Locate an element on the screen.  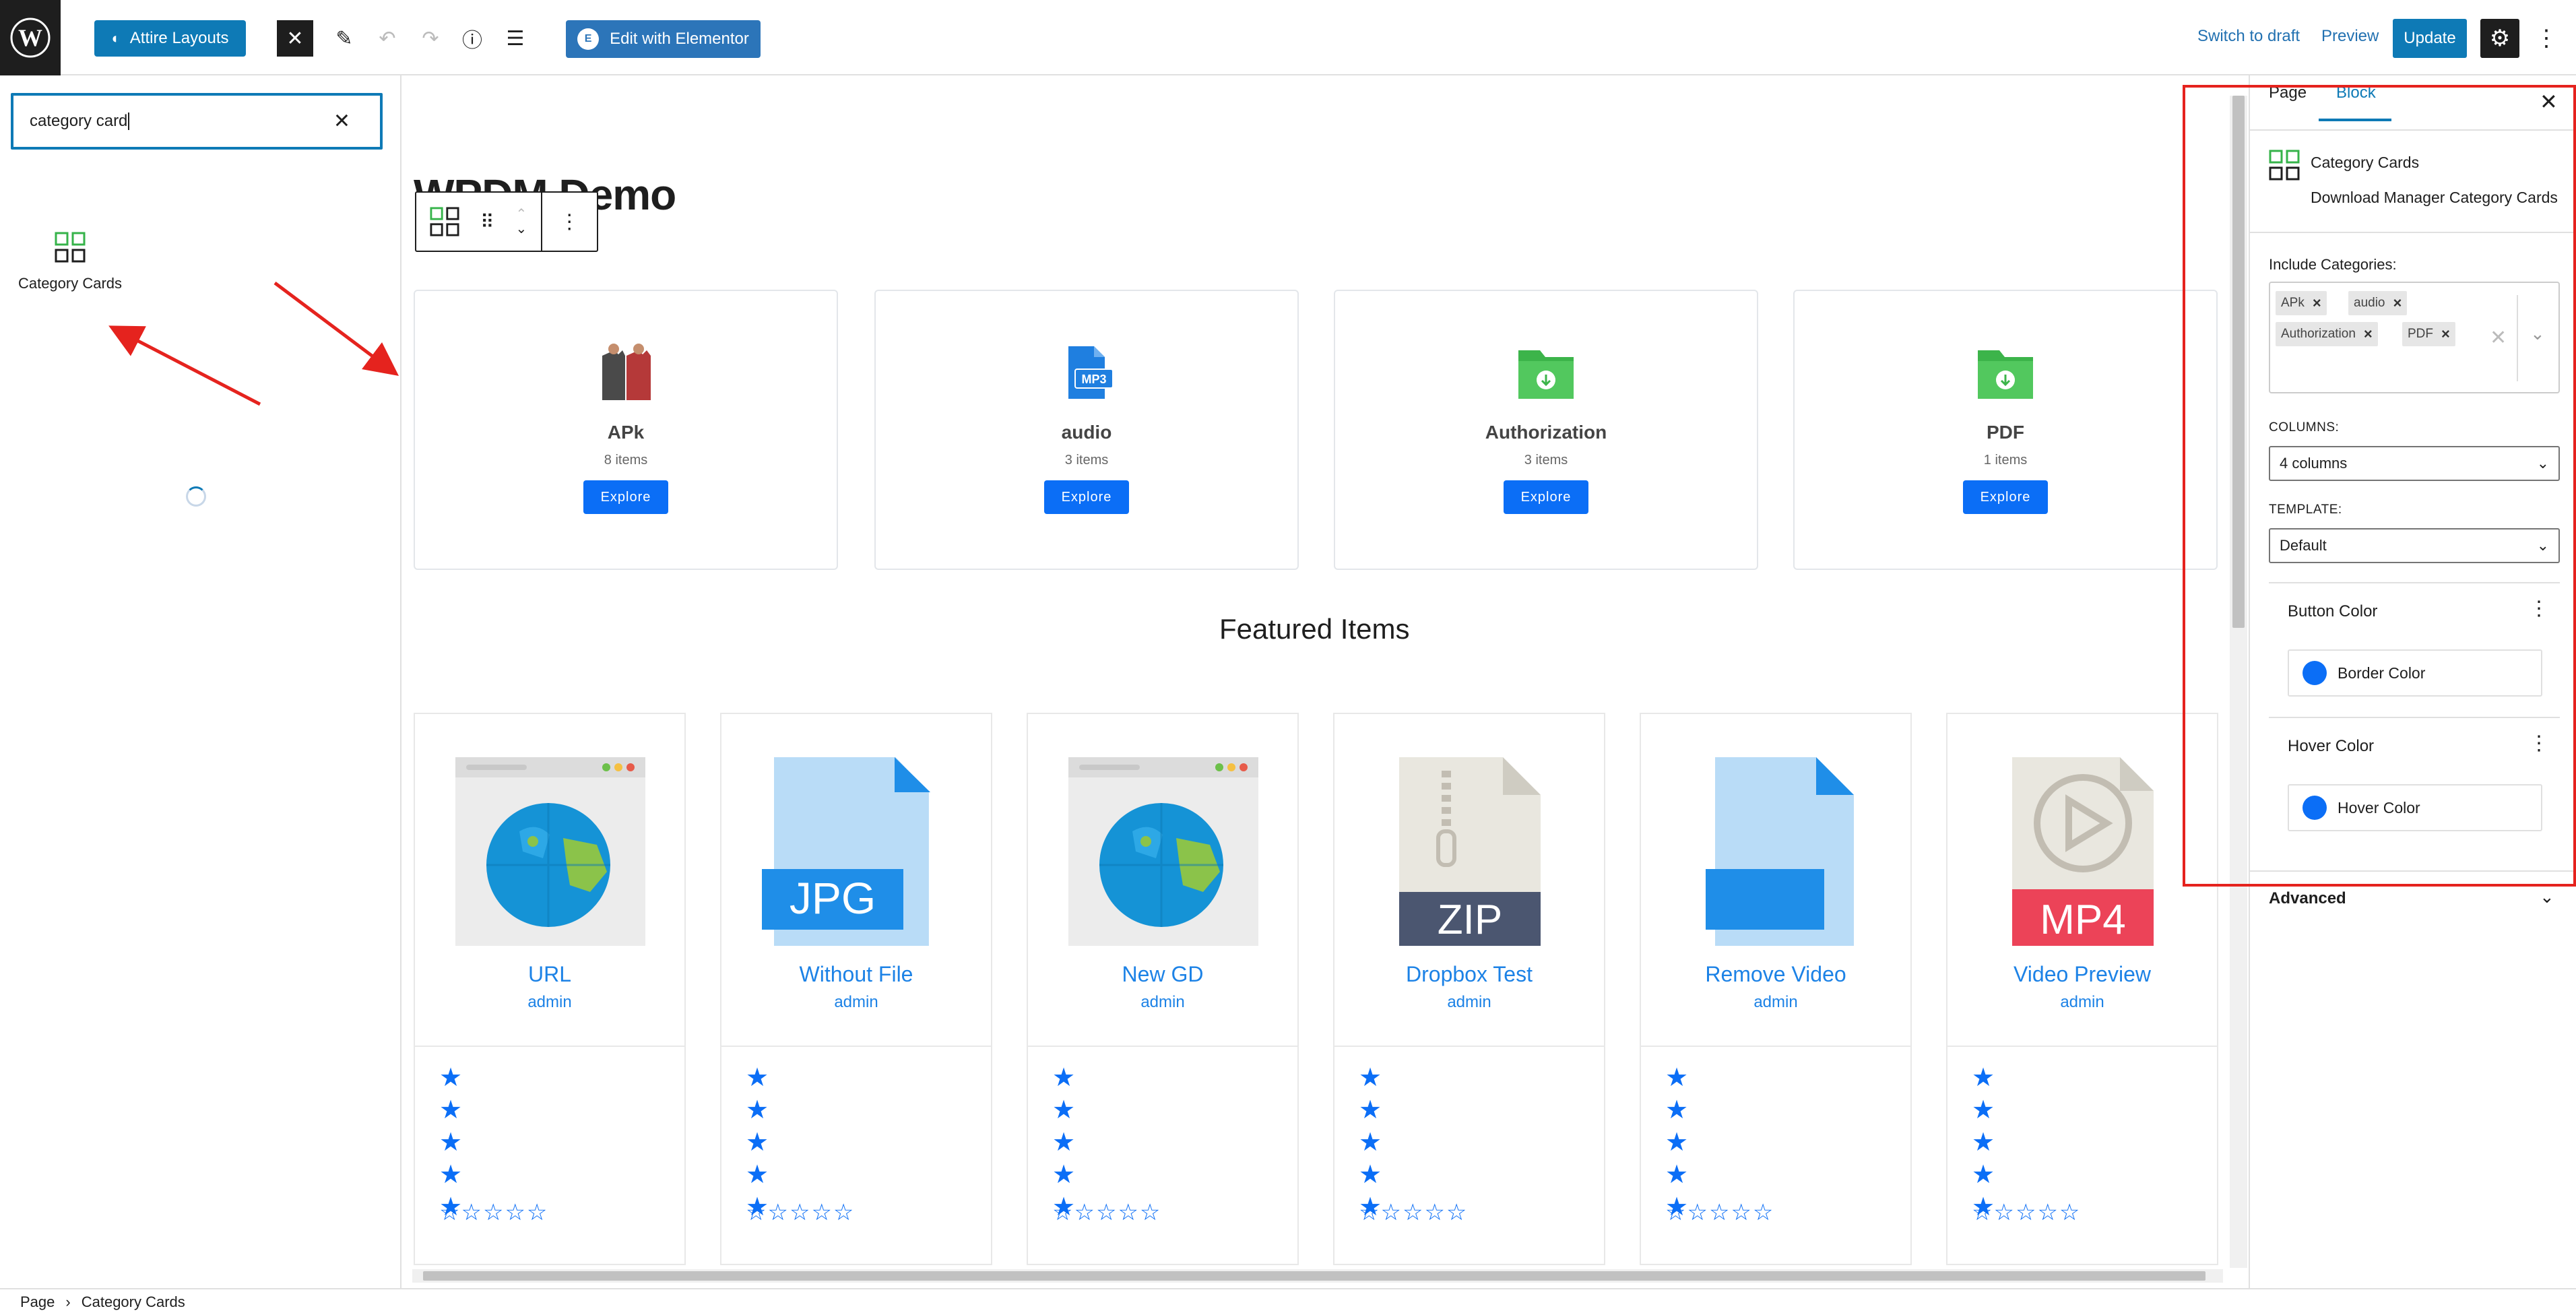
redo-icon: ↷ is located at coordinates (431, 38).